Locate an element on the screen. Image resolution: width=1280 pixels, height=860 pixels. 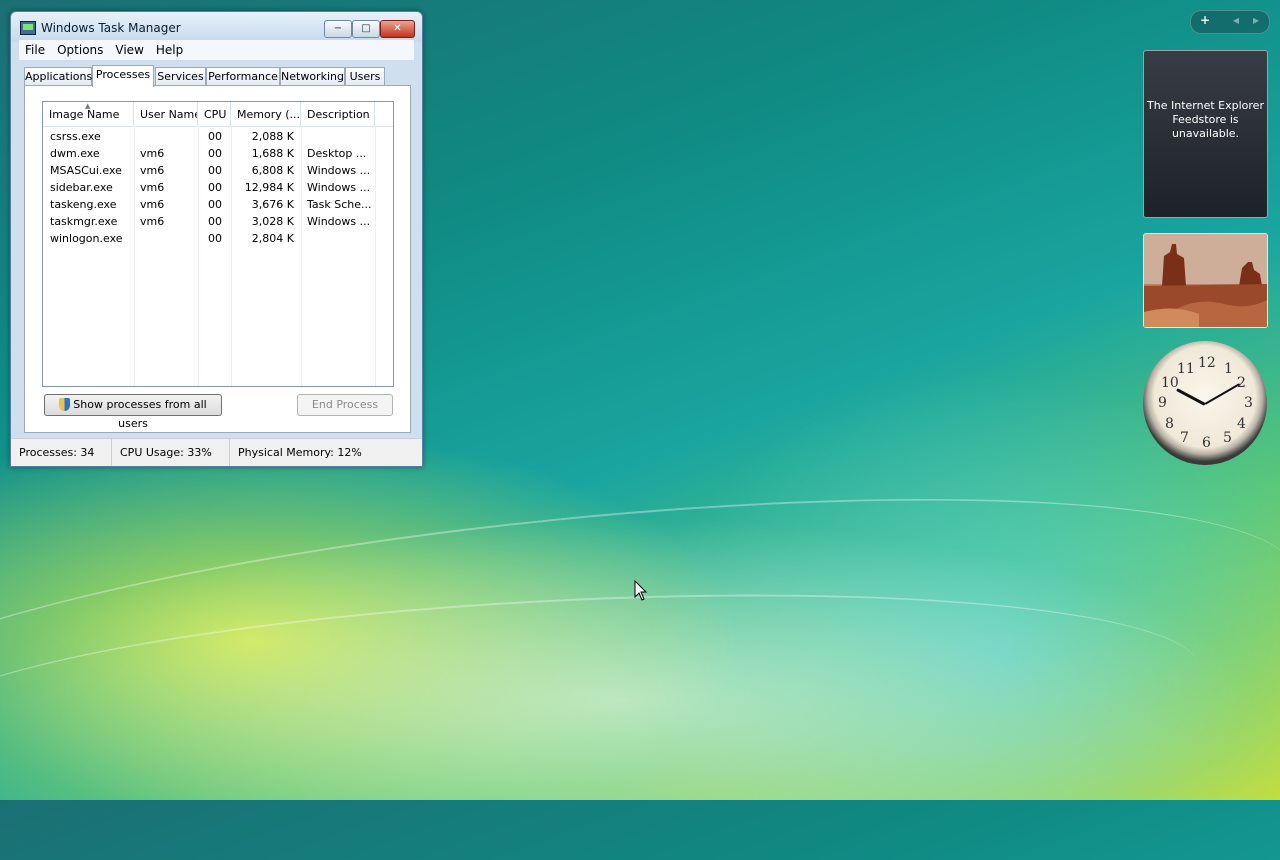
clock-number: 8 is located at coordinates (1169, 424).